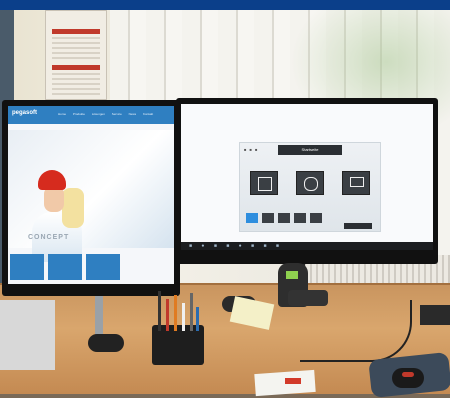 This screenshot has width=450, height=398. What do you see at coordinates (132, 114) in the screenshot?
I see `nav-item: News` at bounding box center [132, 114].